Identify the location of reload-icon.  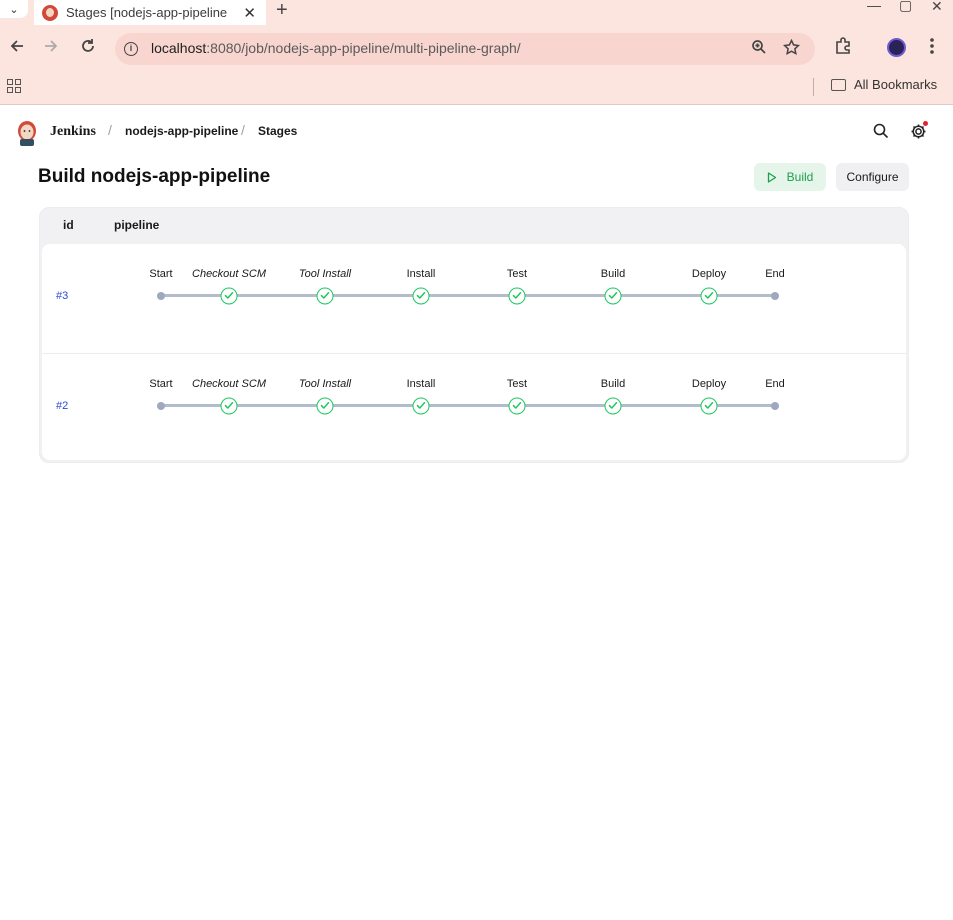
(88, 48).